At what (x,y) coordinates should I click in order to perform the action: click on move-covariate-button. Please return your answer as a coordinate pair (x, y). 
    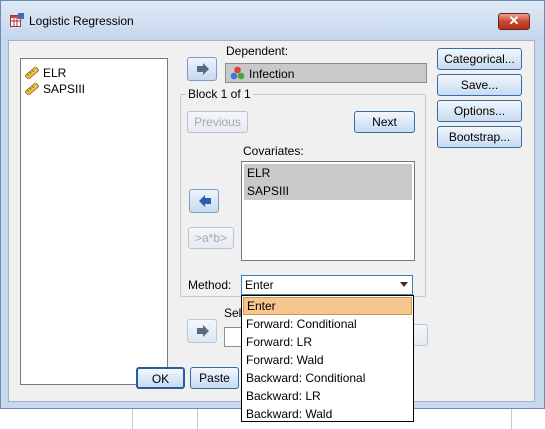
    Looking at the image, I should click on (204, 201).